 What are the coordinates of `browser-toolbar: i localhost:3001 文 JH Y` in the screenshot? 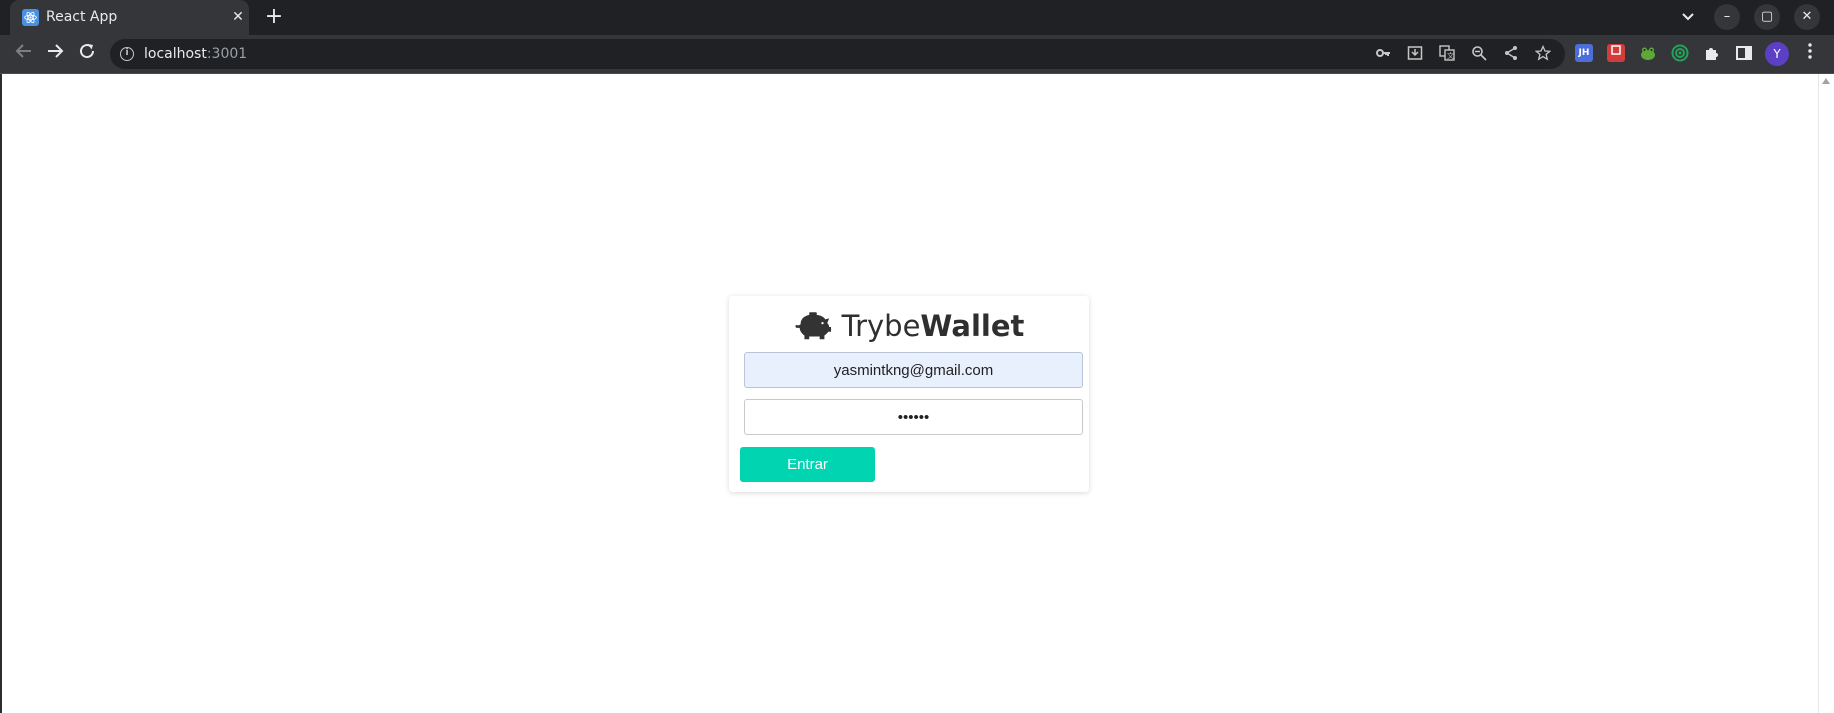 It's located at (917, 54).